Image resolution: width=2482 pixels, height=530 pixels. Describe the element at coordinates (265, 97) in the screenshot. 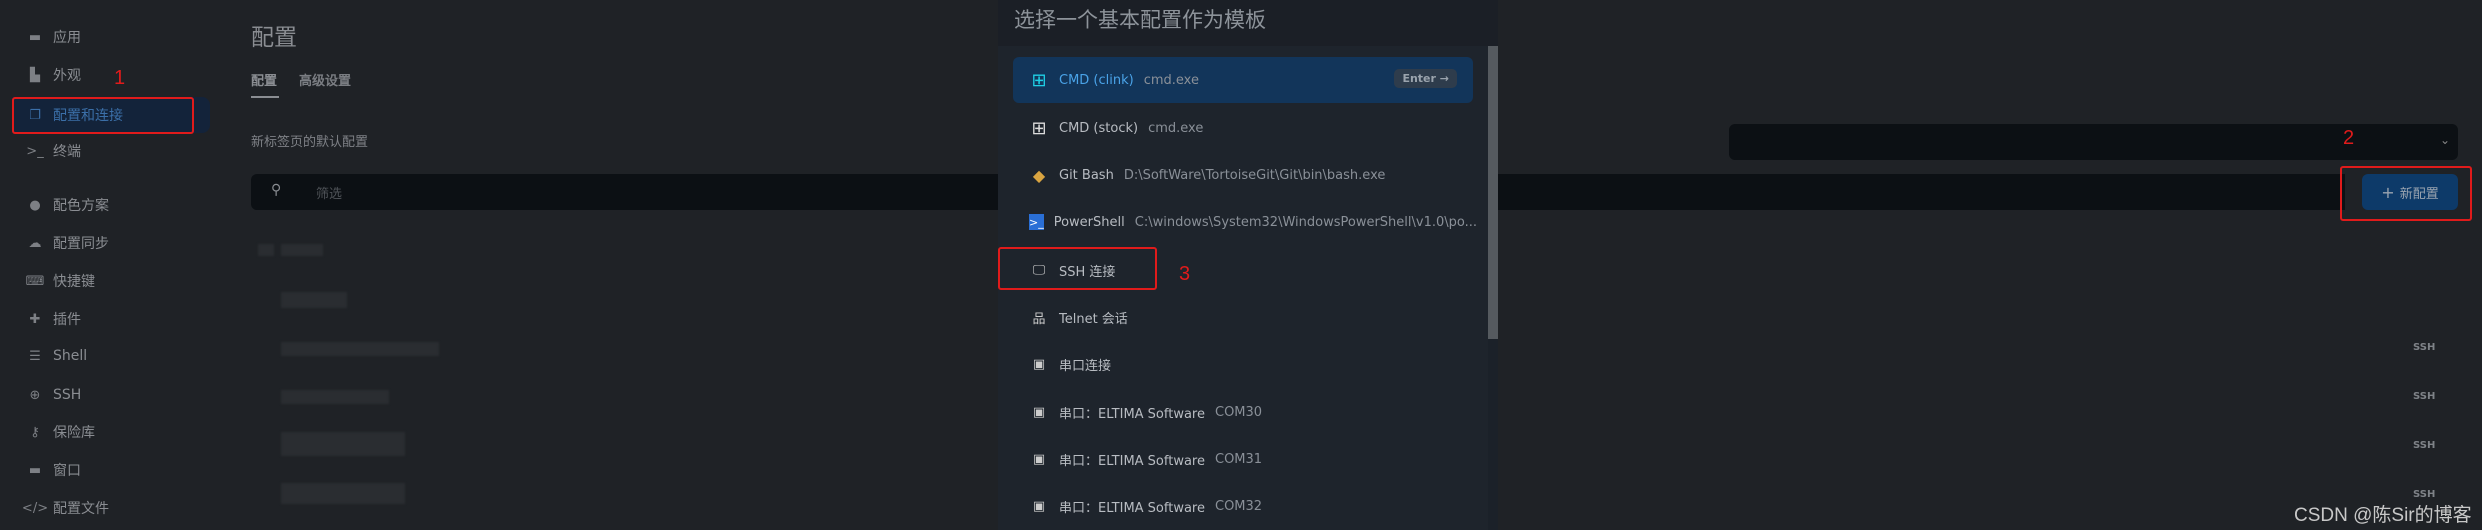

I see `active-tab-underline` at that location.